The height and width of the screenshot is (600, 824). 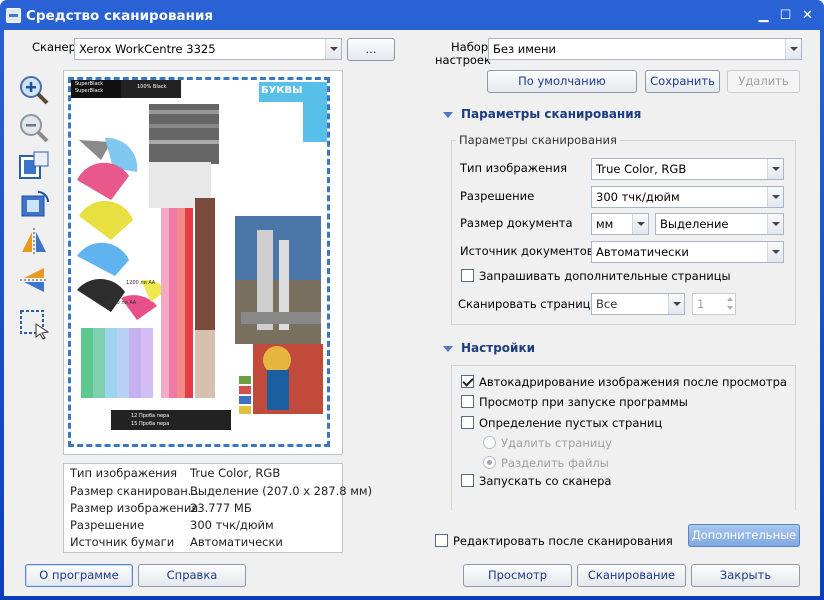 I want to click on flip-vertical-icon, so click(x=34, y=280).